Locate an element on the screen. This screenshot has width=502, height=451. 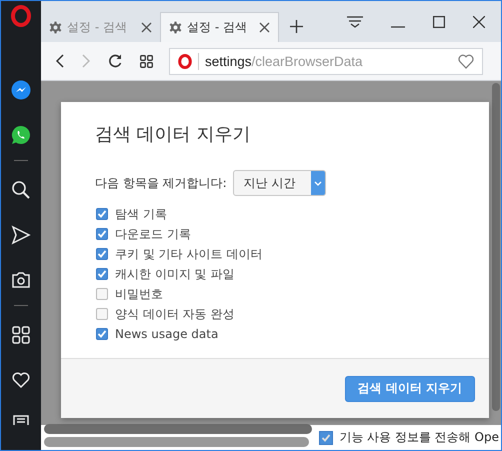
maximize-icon is located at coordinates (439, 22).